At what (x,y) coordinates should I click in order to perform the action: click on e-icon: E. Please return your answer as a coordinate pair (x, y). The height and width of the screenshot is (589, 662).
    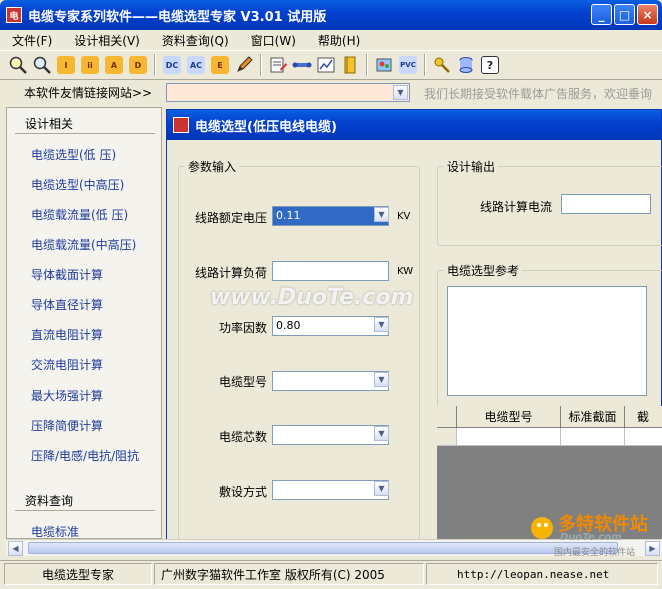
    Looking at the image, I should click on (220, 65).